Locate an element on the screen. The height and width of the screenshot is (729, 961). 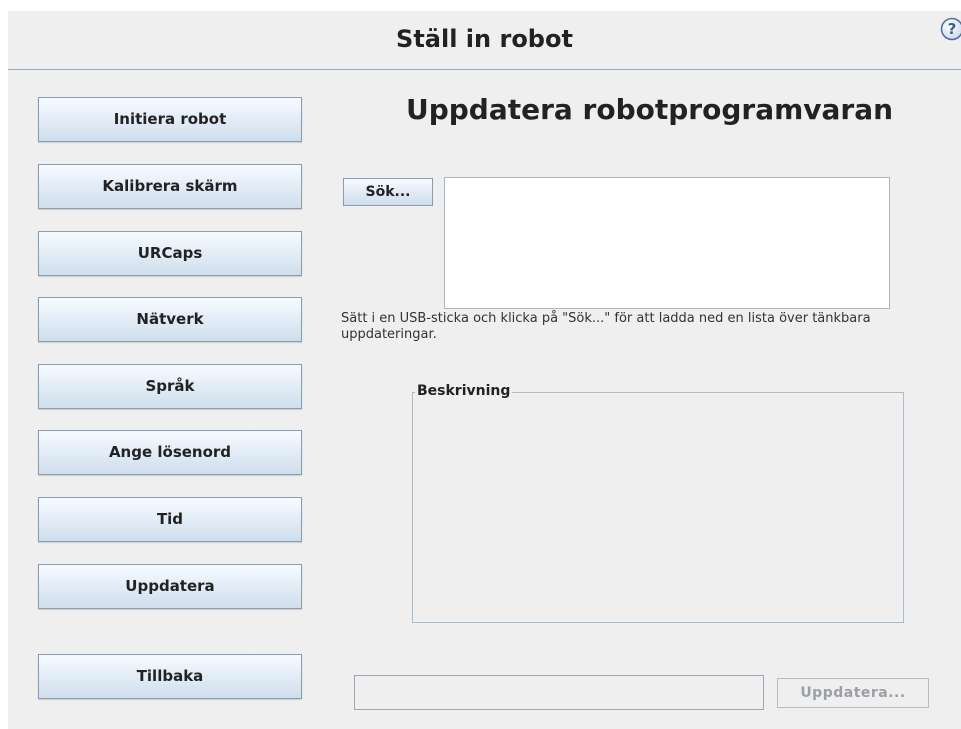
sidebar-item-tid: Tid is located at coordinates (170, 519).